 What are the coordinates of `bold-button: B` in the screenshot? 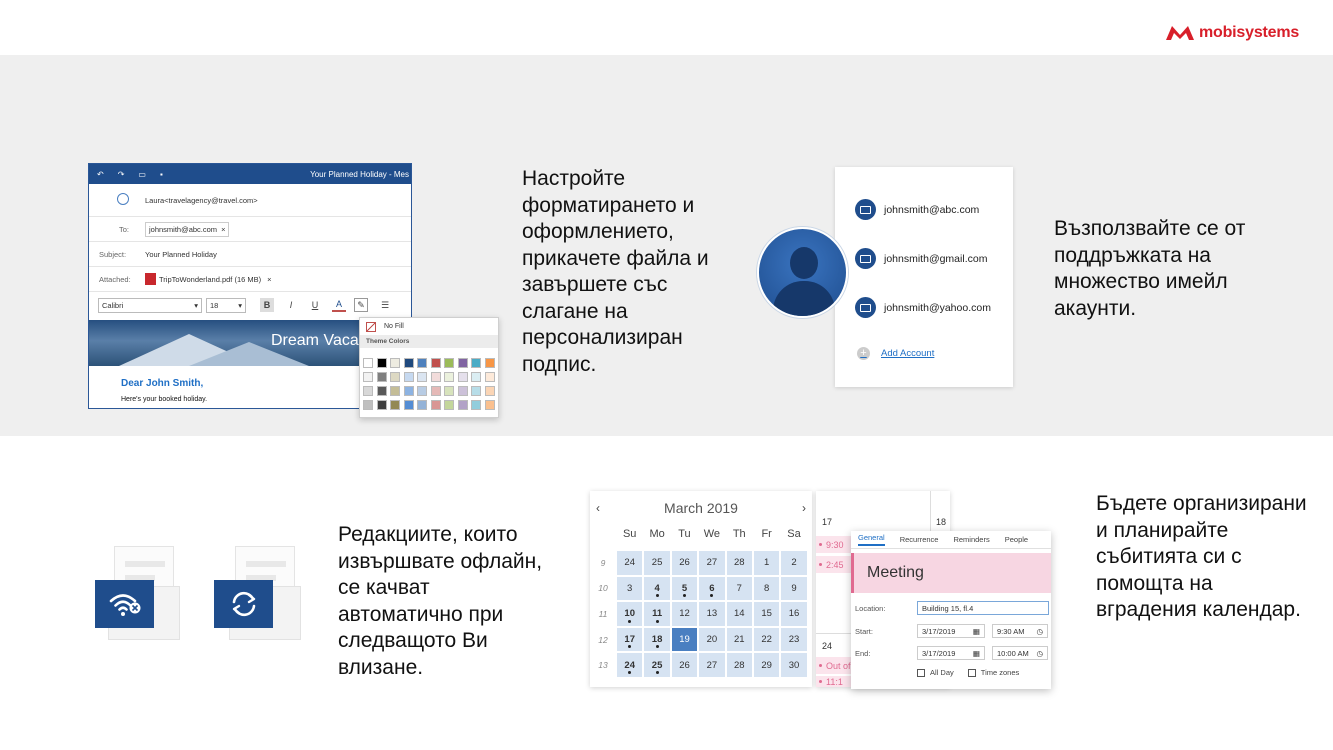 It's located at (267, 305).